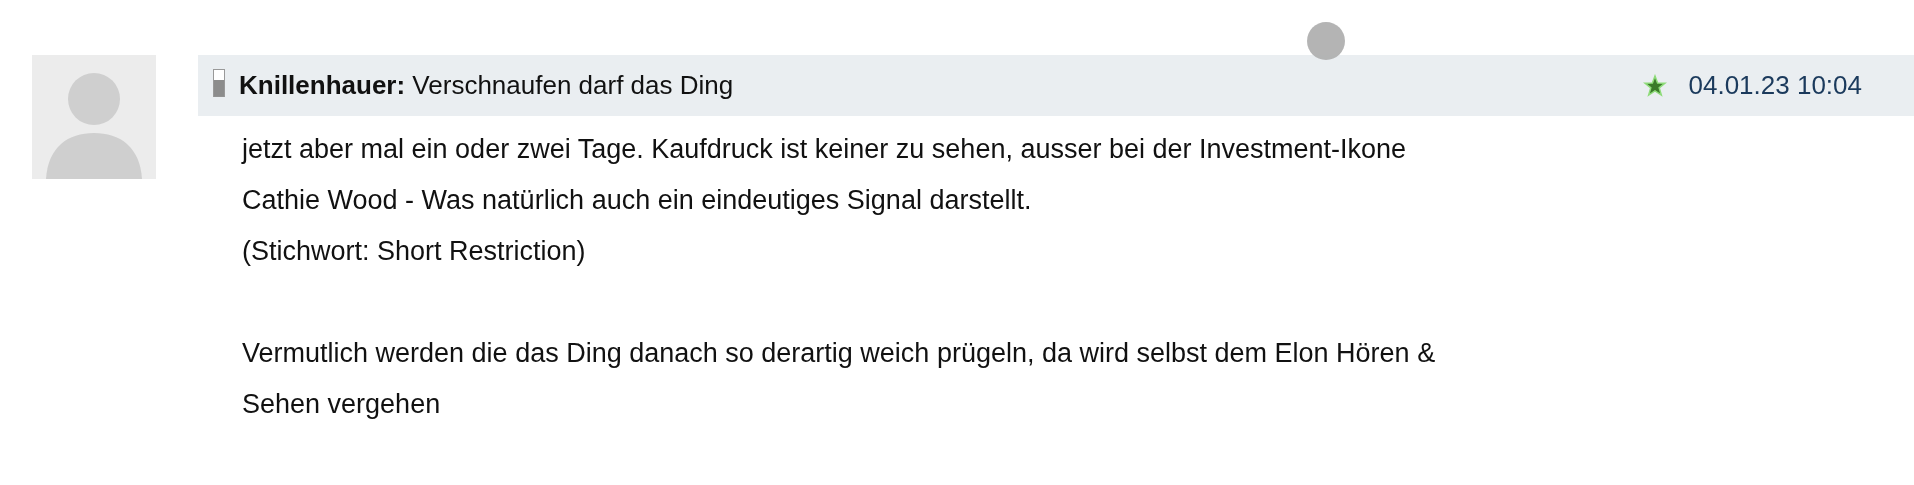 Image resolution: width=1914 pixels, height=485 pixels. Describe the element at coordinates (219, 82) in the screenshot. I see `rank-icon` at that location.